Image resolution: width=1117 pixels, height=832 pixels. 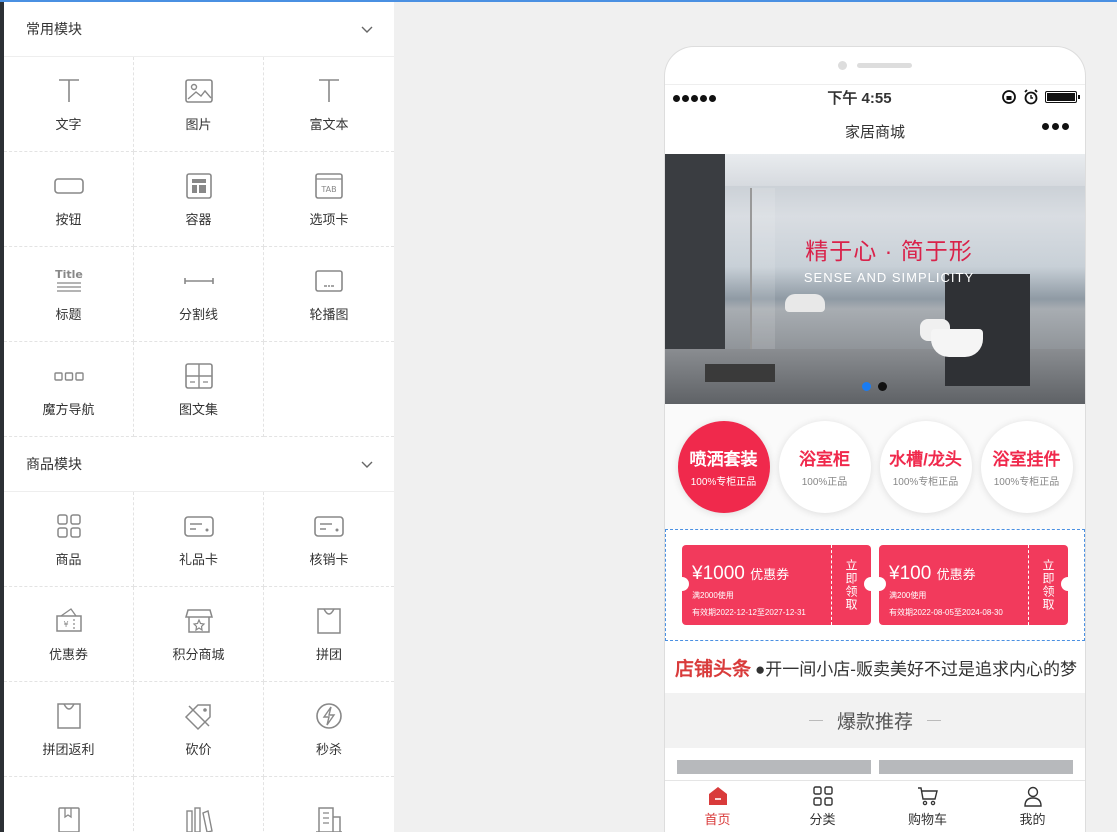 I want to click on status-icons, so click(x=1040, y=97).